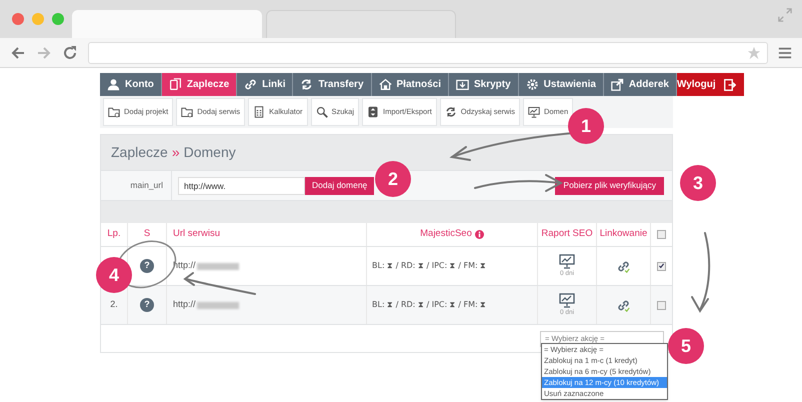 This screenshot has height=402, width=802. What do you see at coordinates (609, 185) in the screenshot?
I see `download-verification-button: Pobierz plik weryfikujący` at bounding box center [609, 185].